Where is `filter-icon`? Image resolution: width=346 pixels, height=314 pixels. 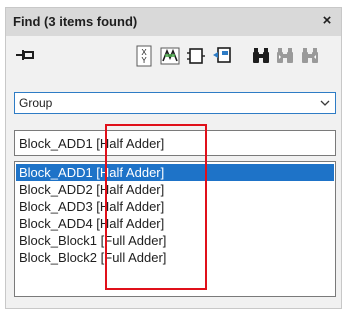 filter-icon is located at coordinates (170, 56).